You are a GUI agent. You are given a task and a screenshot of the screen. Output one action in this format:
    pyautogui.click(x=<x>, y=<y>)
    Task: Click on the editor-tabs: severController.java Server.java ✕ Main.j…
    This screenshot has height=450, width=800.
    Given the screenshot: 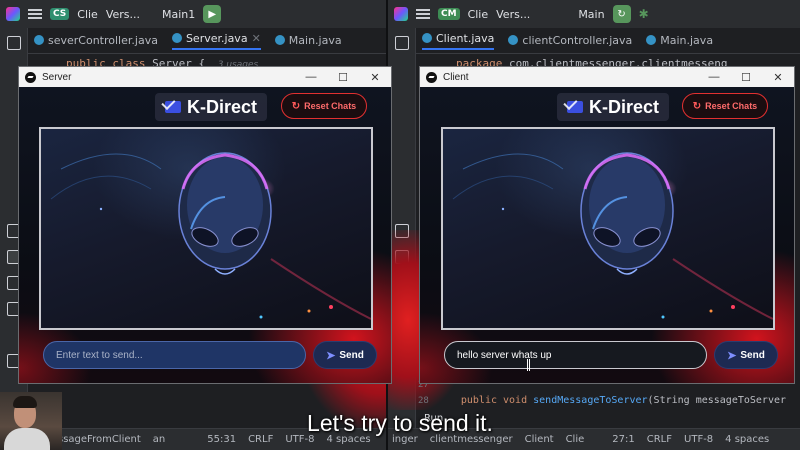 What is the action you would take?
    pyautogui.click(x=207, y=41)
    